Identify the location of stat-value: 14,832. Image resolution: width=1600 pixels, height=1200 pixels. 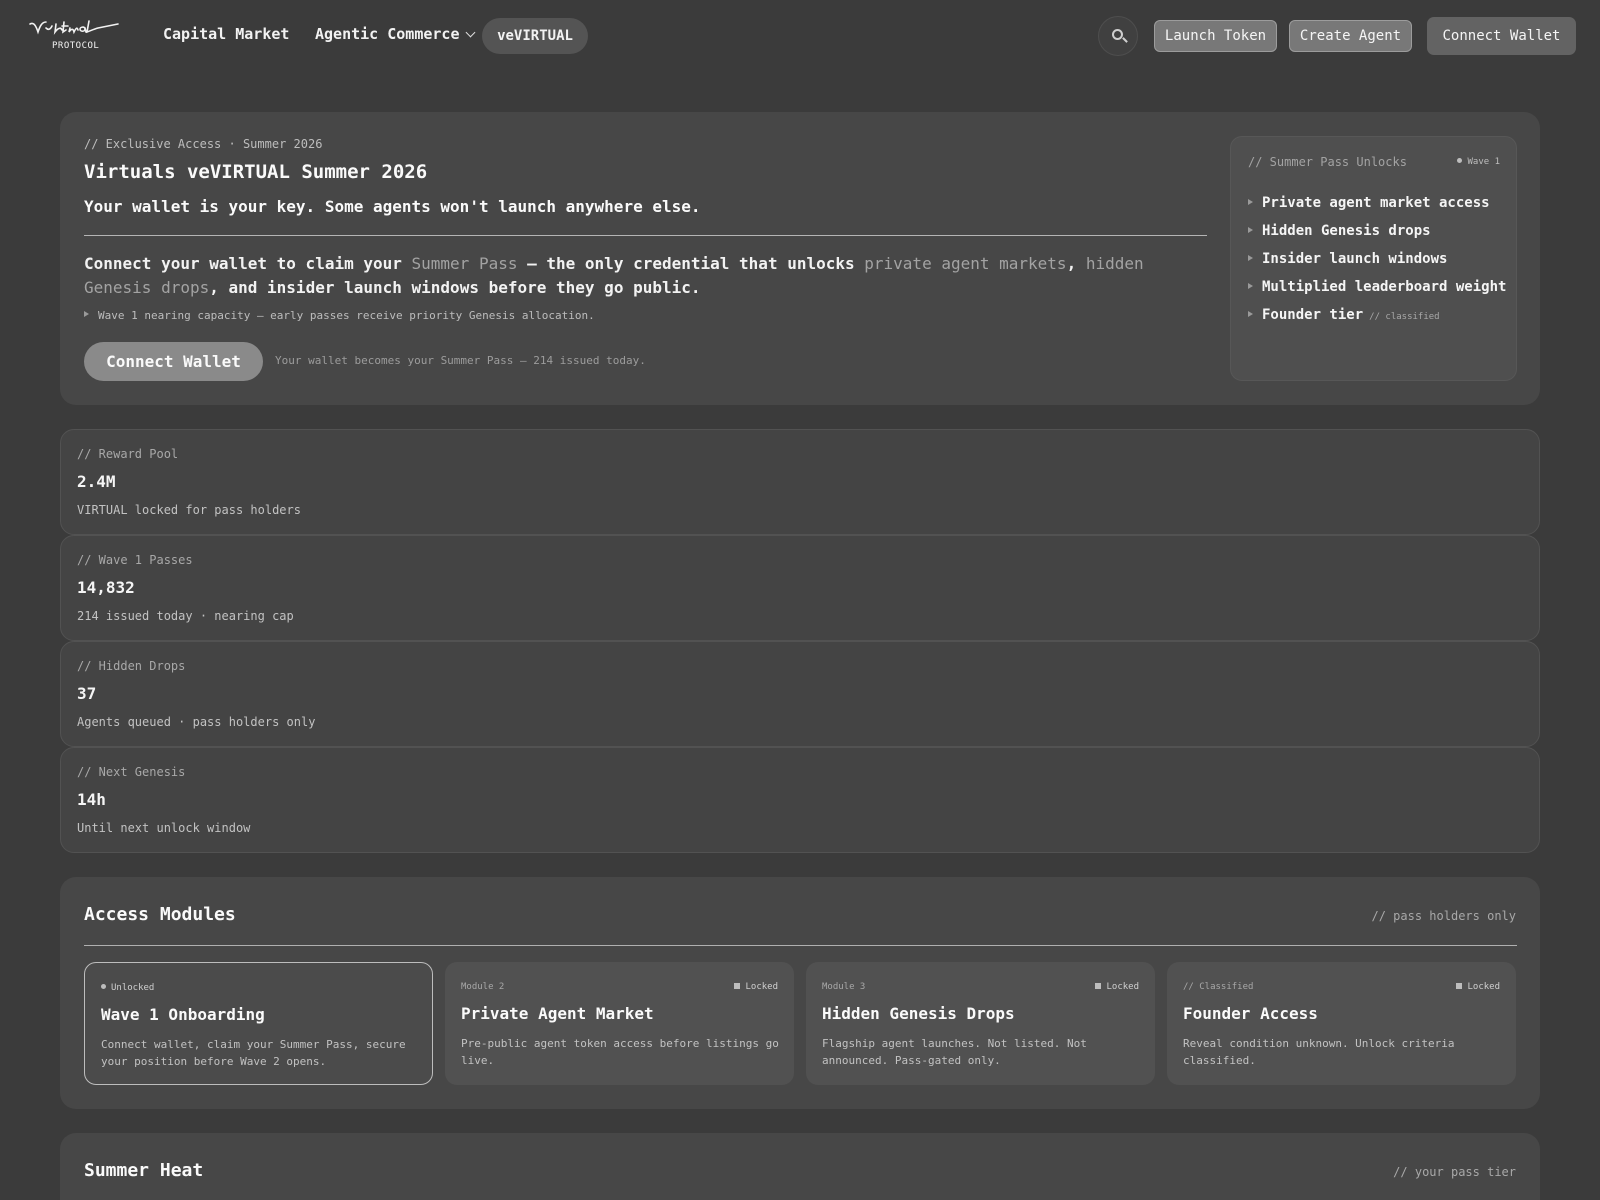
(106, 587).